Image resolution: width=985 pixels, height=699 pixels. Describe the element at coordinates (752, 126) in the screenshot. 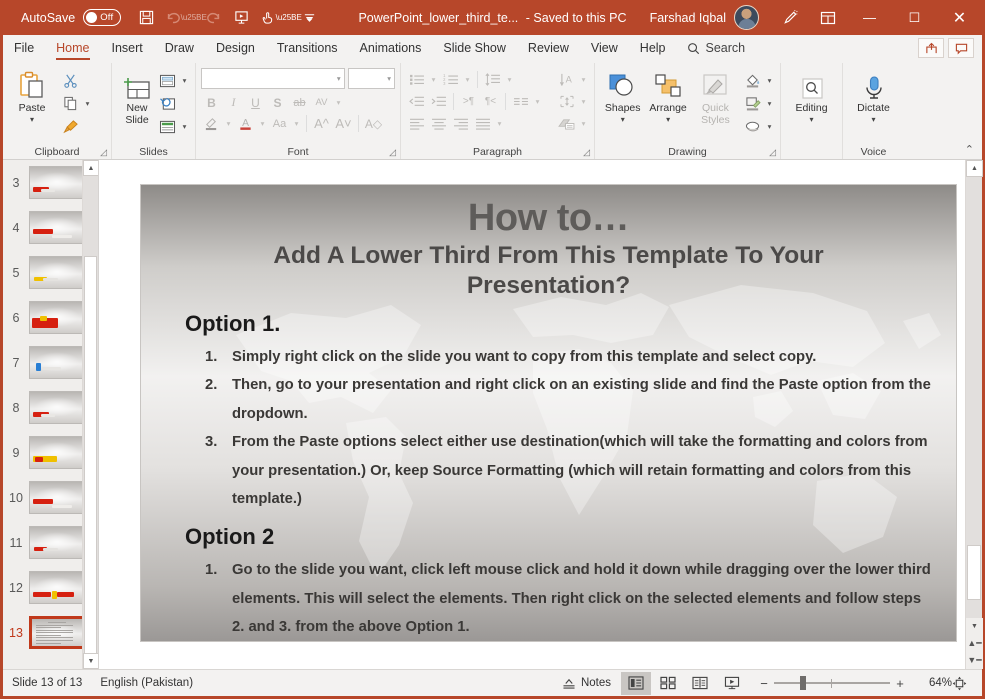

I see `shape-effects-icon` at that location.